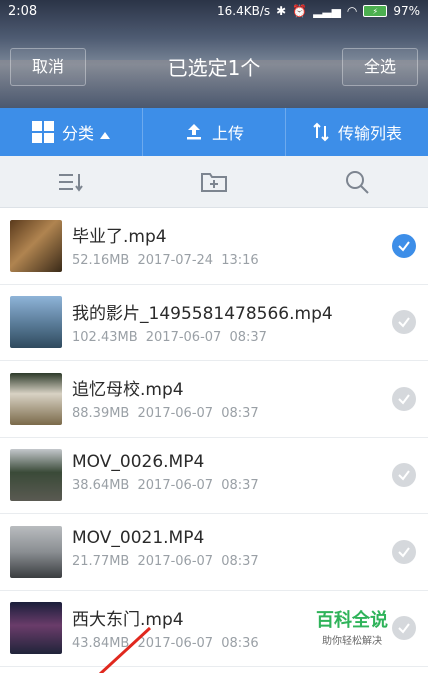 The image size is (428, 673). What do you see at coordinates (101, 561) in the screenshot?
I see `file-size: 21.77MB` at bounding box center [101, 561].